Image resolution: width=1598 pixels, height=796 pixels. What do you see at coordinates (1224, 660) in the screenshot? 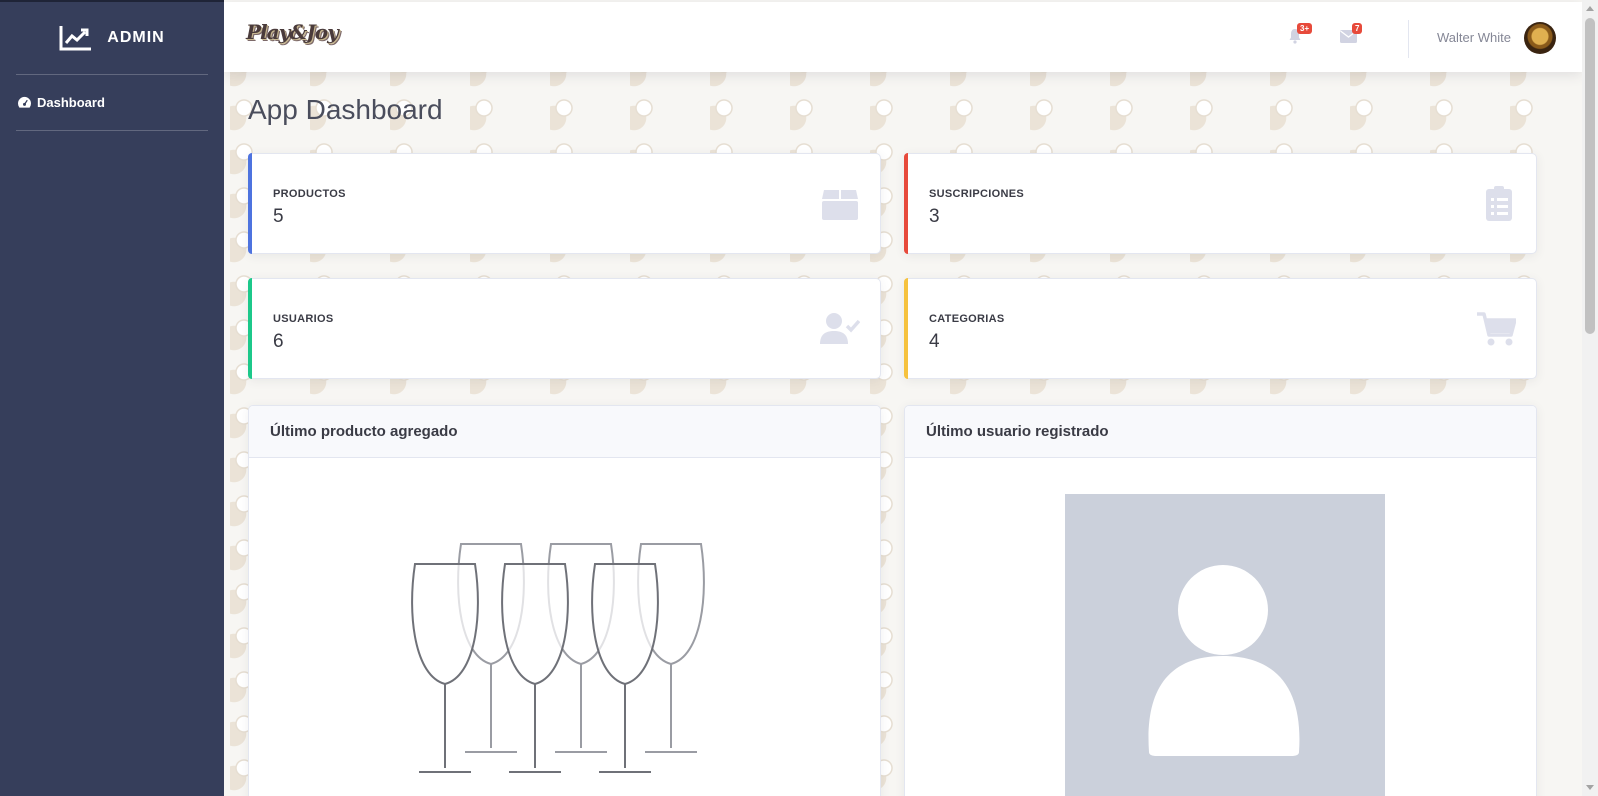
I see `user-silhouette-icon` at bounding box center [1224, 660].